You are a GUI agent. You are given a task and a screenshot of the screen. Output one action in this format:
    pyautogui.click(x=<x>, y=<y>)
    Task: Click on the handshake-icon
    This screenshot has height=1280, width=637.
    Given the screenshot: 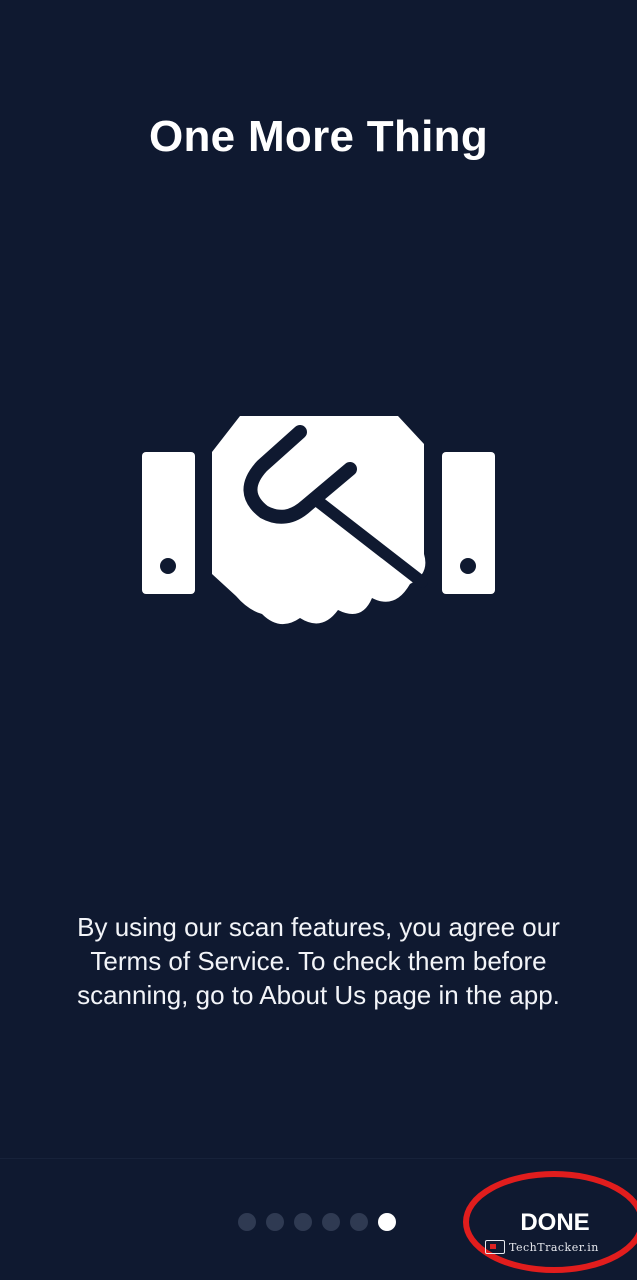 What is the action you would take?
    pyautogui.click(x=318, y=520)
    